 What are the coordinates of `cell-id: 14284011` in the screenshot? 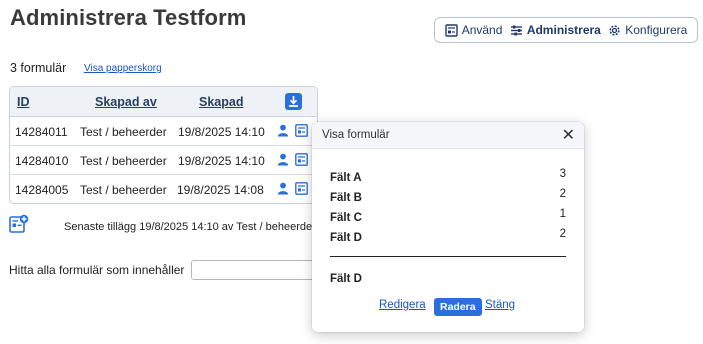 It's located at (41, 132).